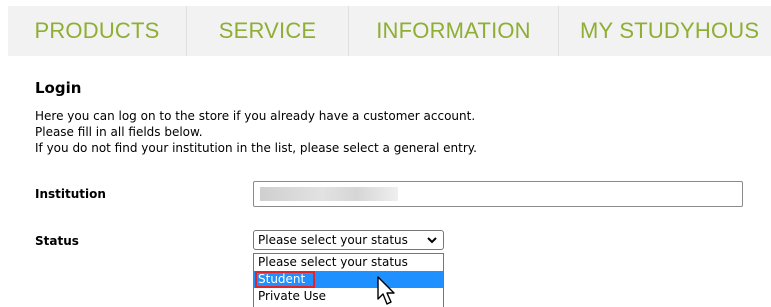 This screenshot has width=771, height=307. What do you see at coordinates (348, 296) in the screenshot?
I see `status-option-private-use: Private Use` at bounding box center [348, 296].